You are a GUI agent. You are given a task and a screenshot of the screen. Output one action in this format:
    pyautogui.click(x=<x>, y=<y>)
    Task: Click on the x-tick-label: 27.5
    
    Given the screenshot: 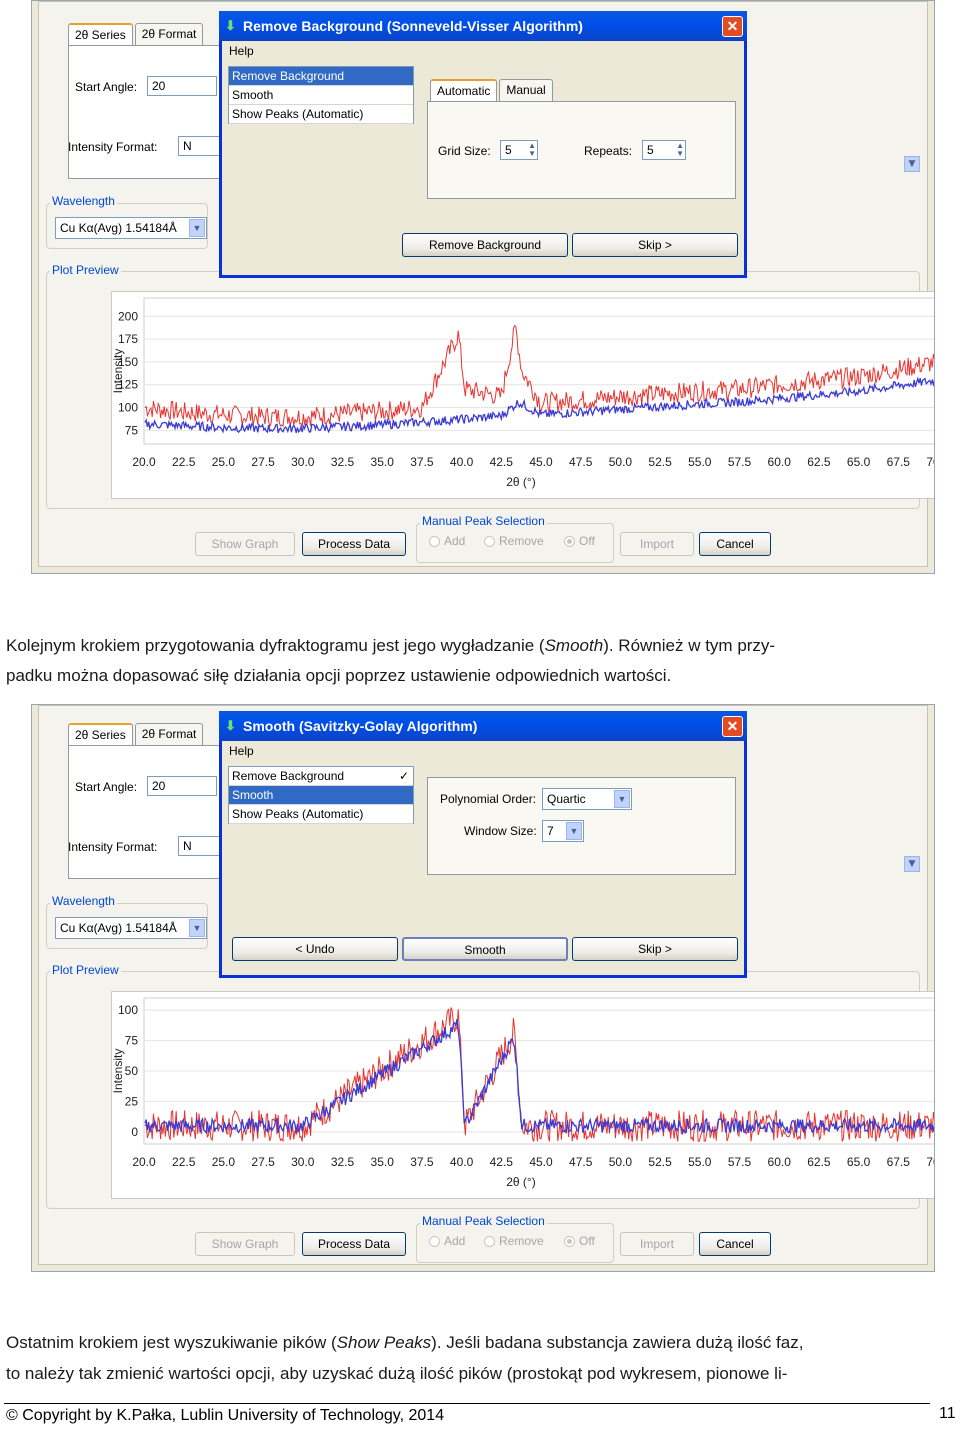 What is the action you would take?
    pyautogui.click(x=263, y=462)
    